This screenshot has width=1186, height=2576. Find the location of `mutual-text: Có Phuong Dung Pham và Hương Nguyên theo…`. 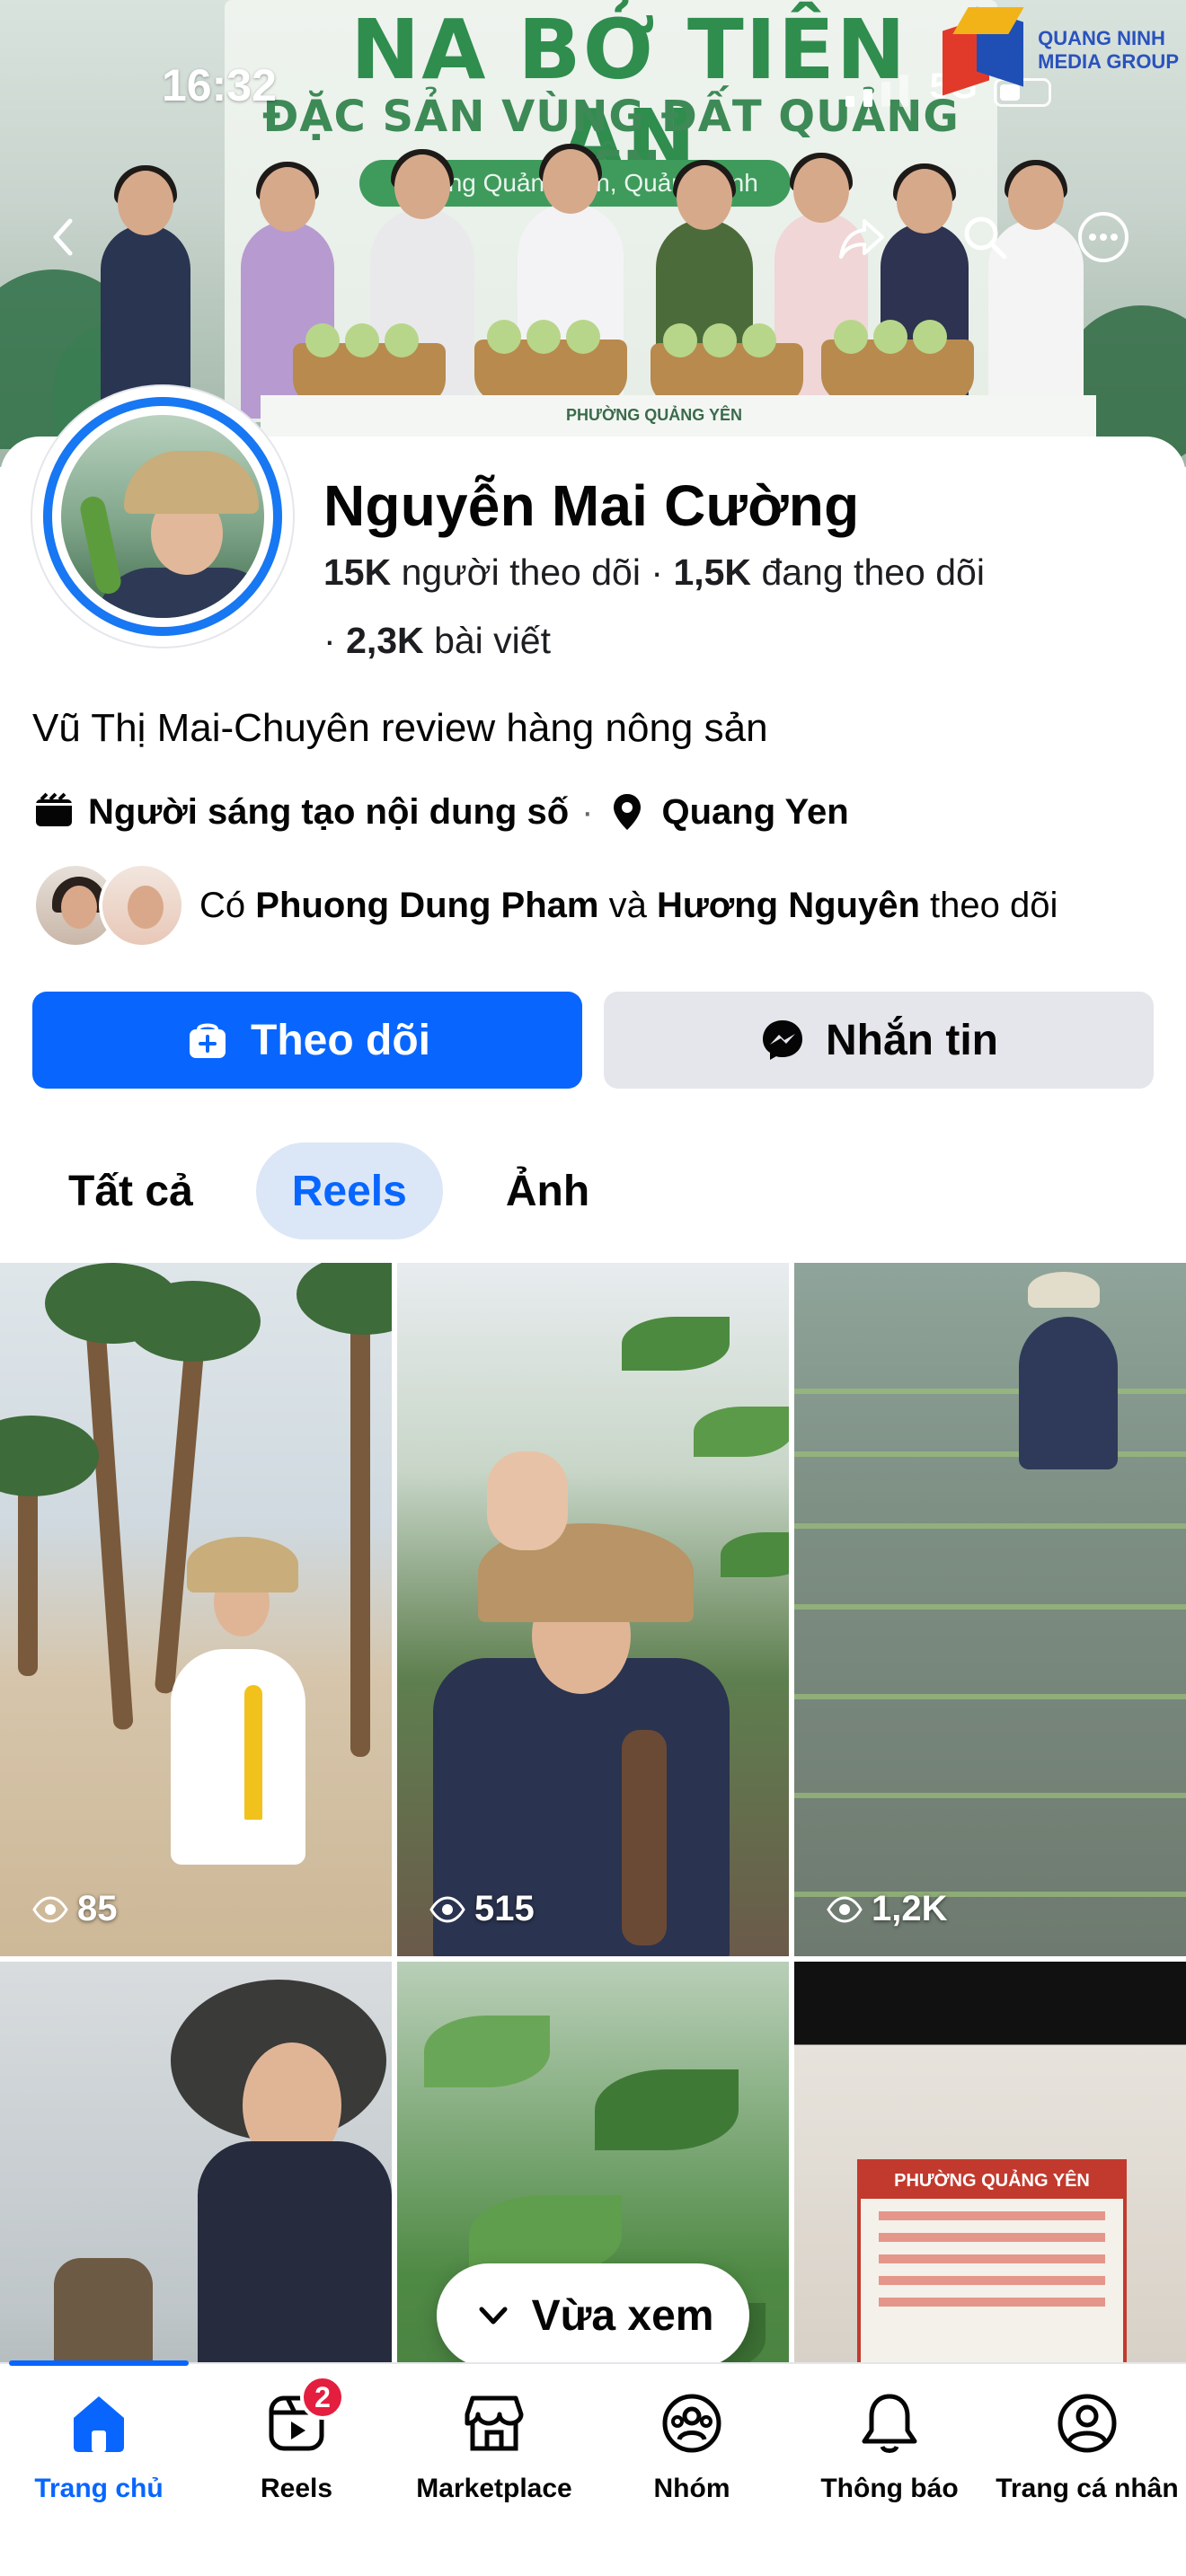

mutual-text: Có Phuong Dung Pham và Hương Nguyên theo… is located at coordinates (628, 905).